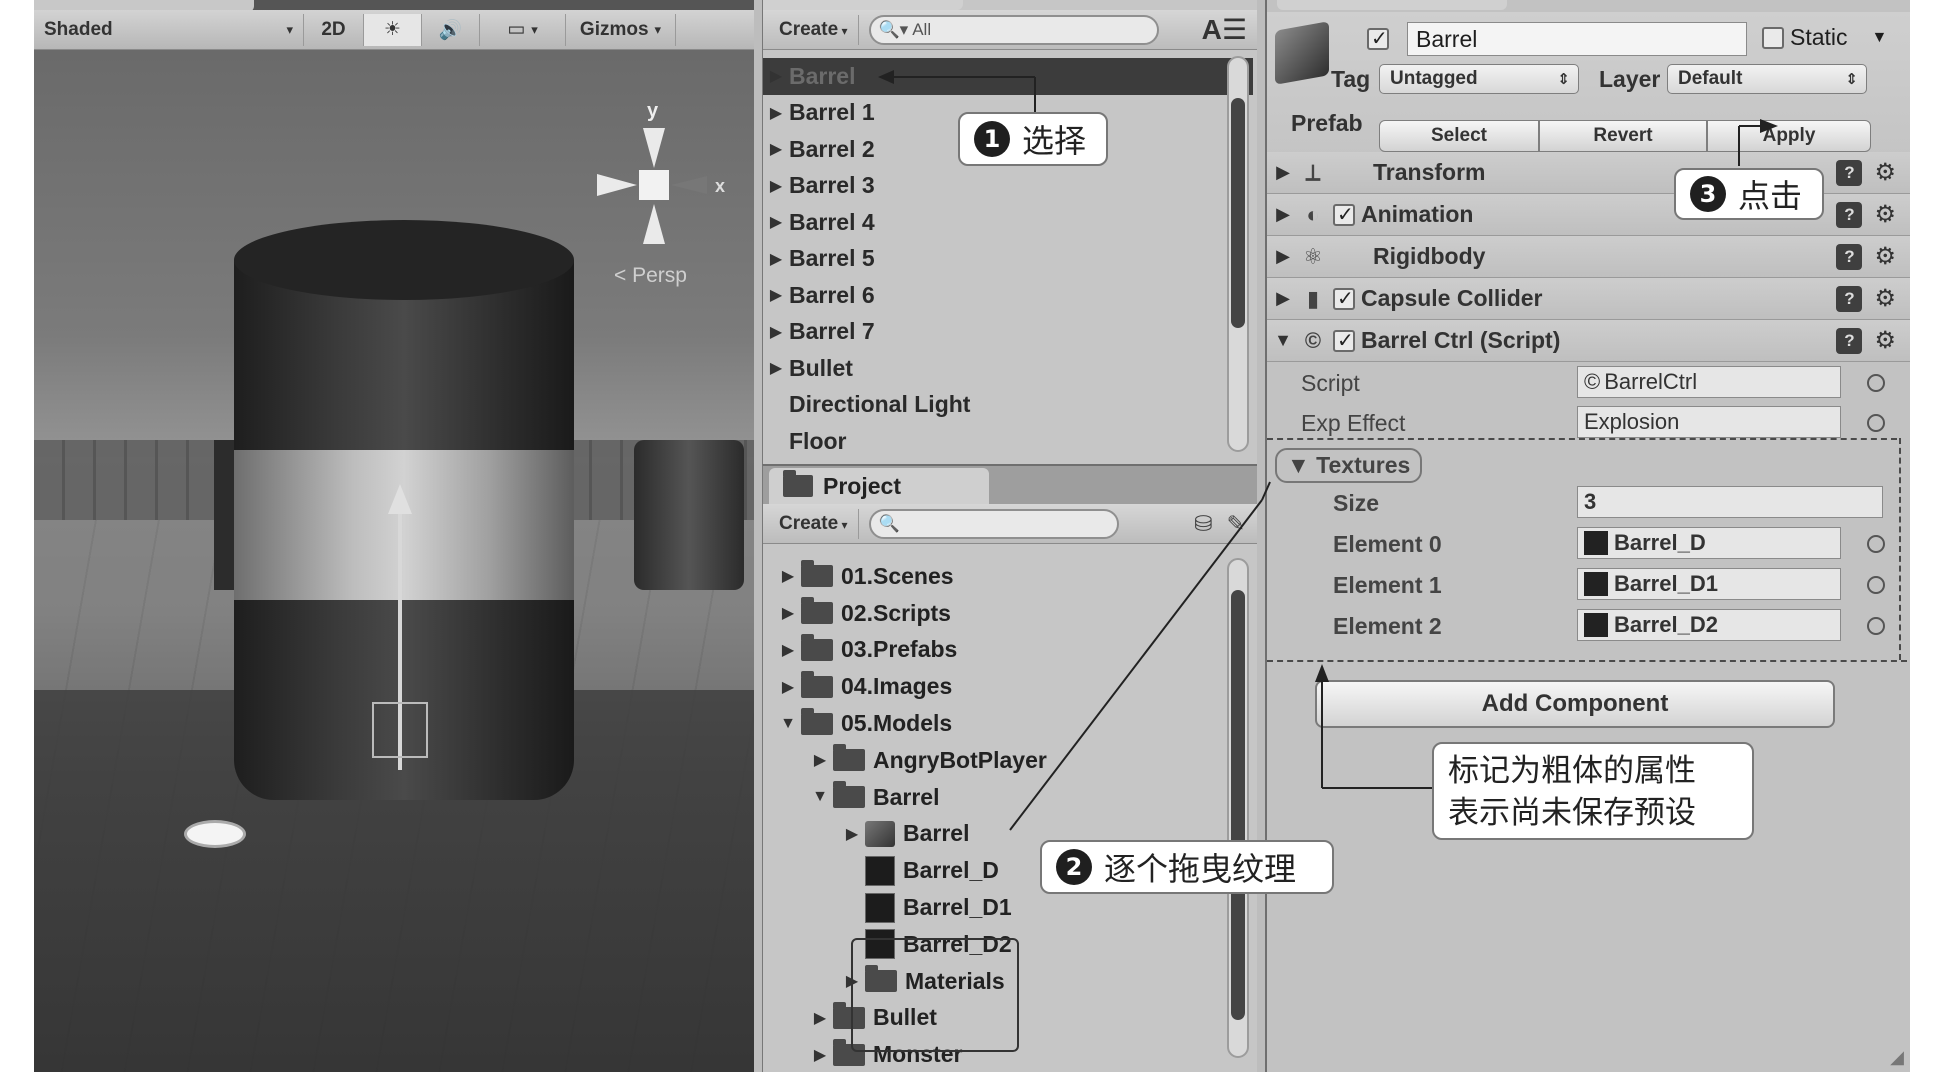 The width and height of the screenshot is (1937, 1080). What do you see at coordinates (169, 29) in the screenshot?
I see `shading-mode-dropdown: Shaded` at bounding box center [169, 29].